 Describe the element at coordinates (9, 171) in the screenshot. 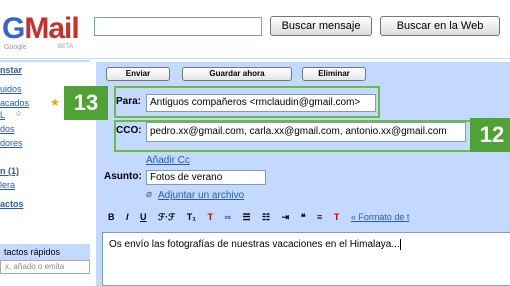

I see `sidebar-item-spam: n (1)` at that location.